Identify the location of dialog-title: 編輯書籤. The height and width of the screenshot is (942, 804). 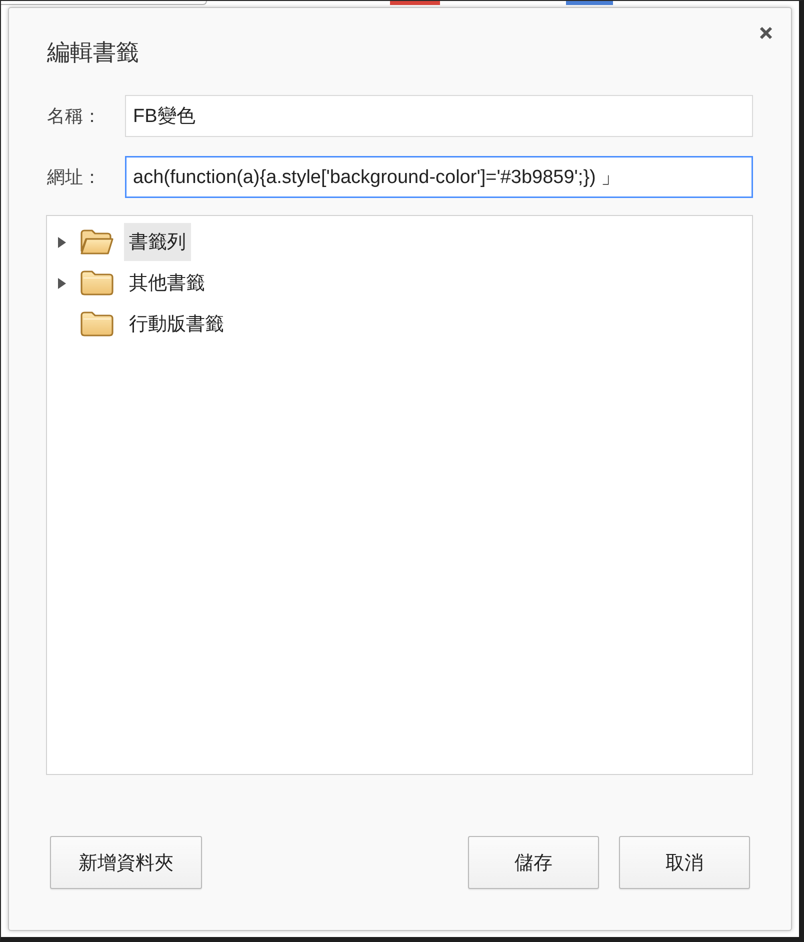
(93, 53).